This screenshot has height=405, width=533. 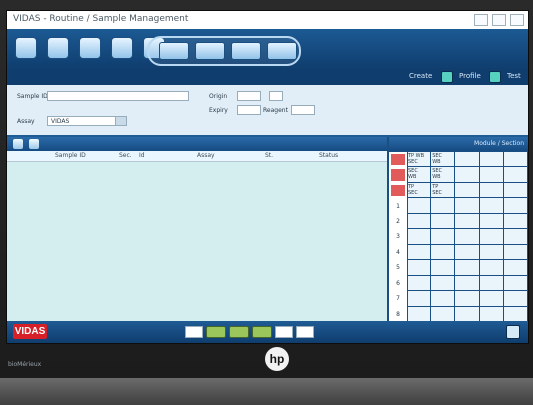 I want to click on help-icon, so click(x=513, y=332).